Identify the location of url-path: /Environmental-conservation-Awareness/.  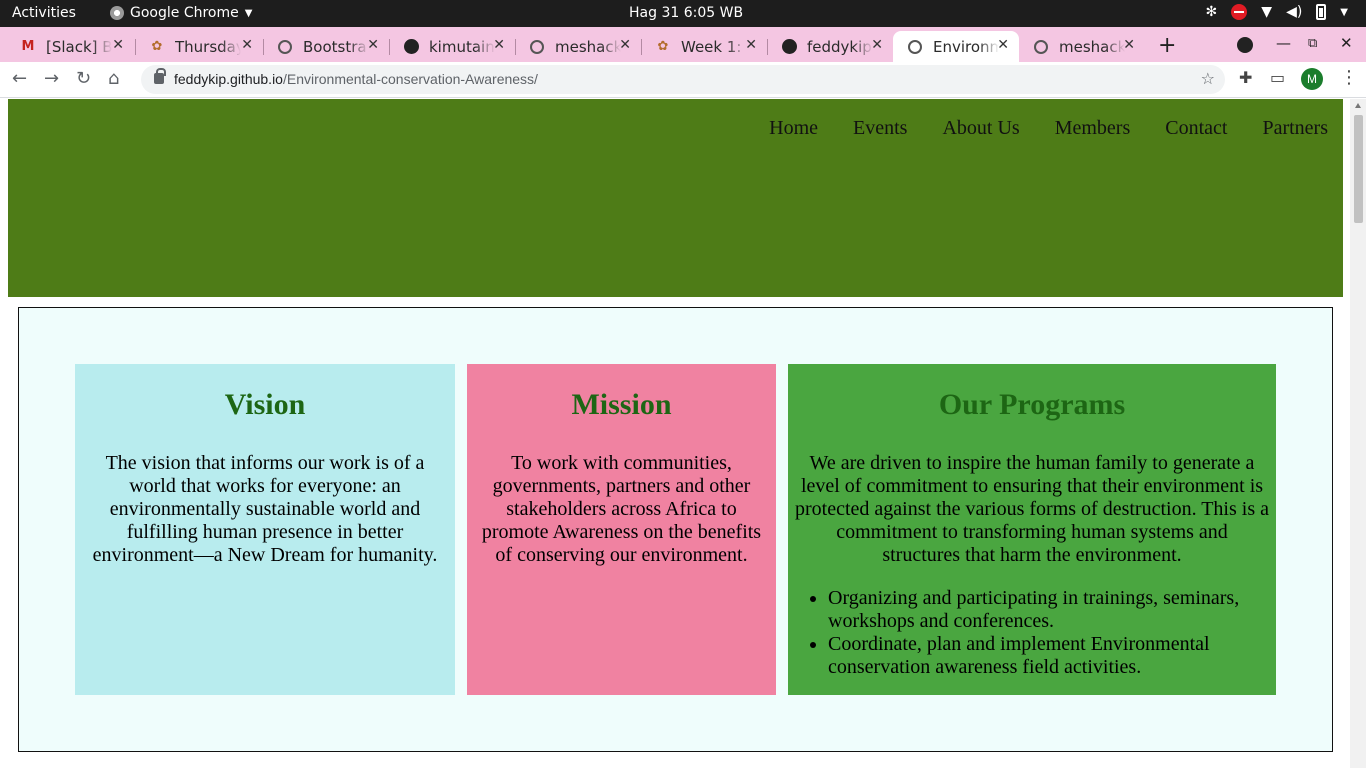
(410, 79).